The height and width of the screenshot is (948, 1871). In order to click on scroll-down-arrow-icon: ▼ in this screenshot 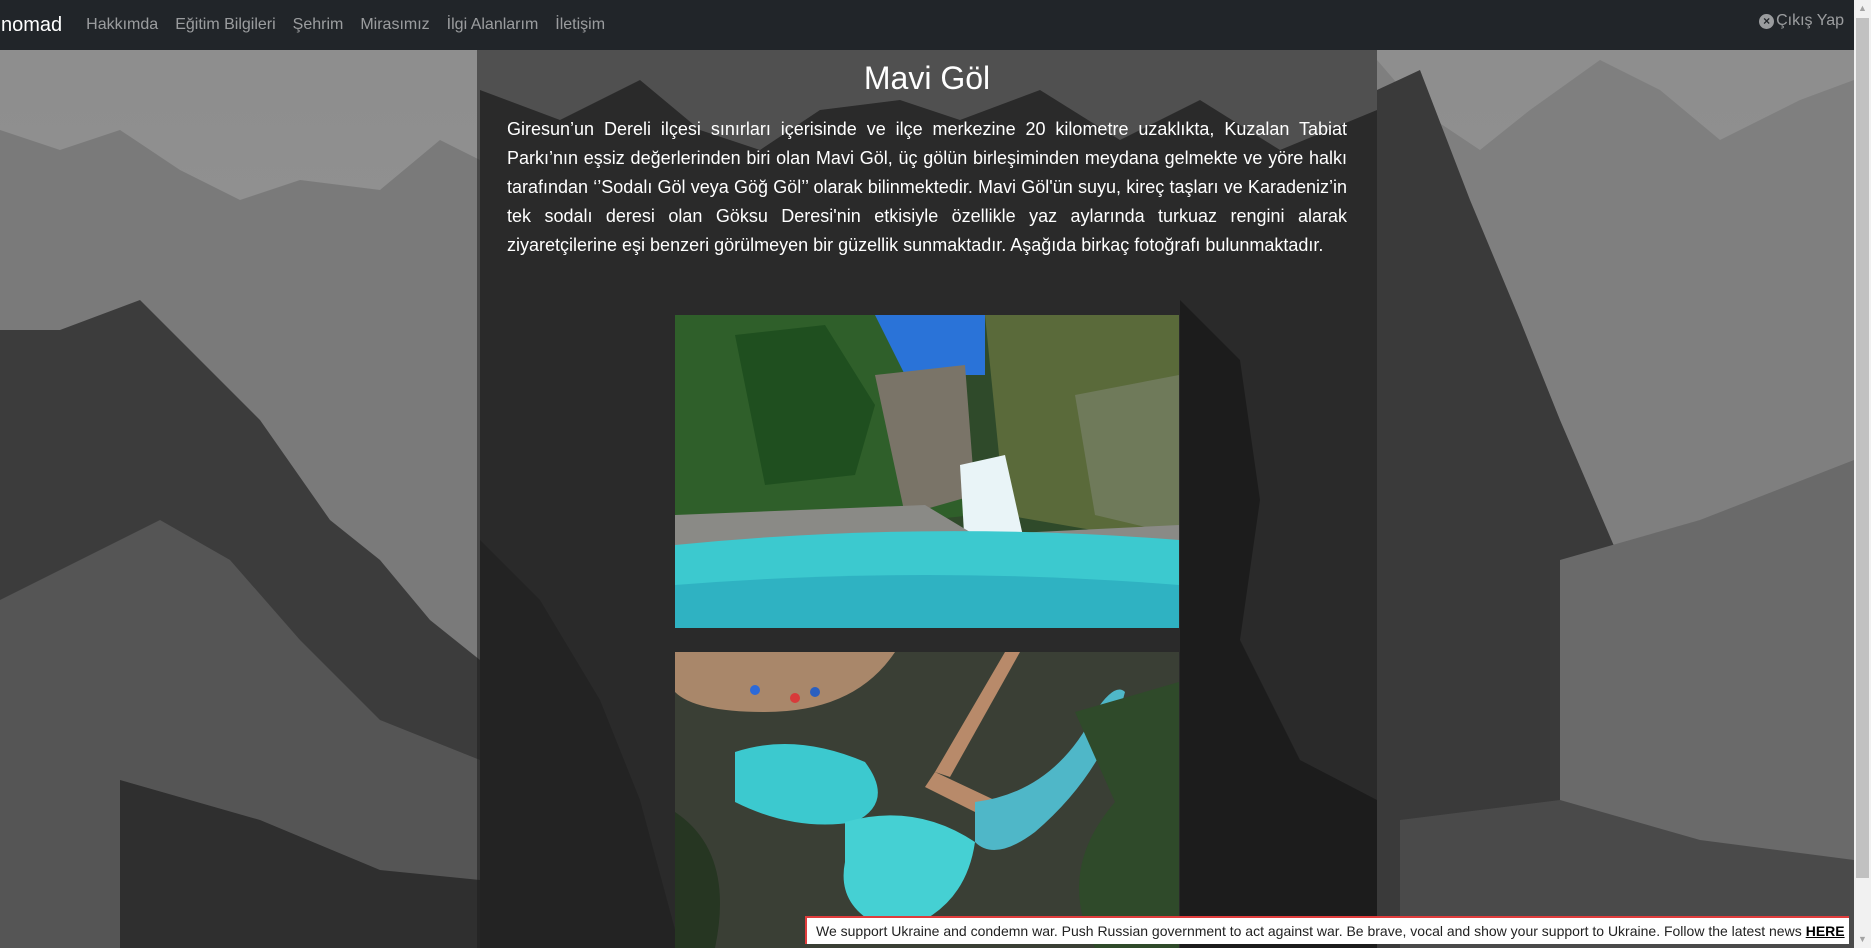, I will do `click(1862, 939)`.